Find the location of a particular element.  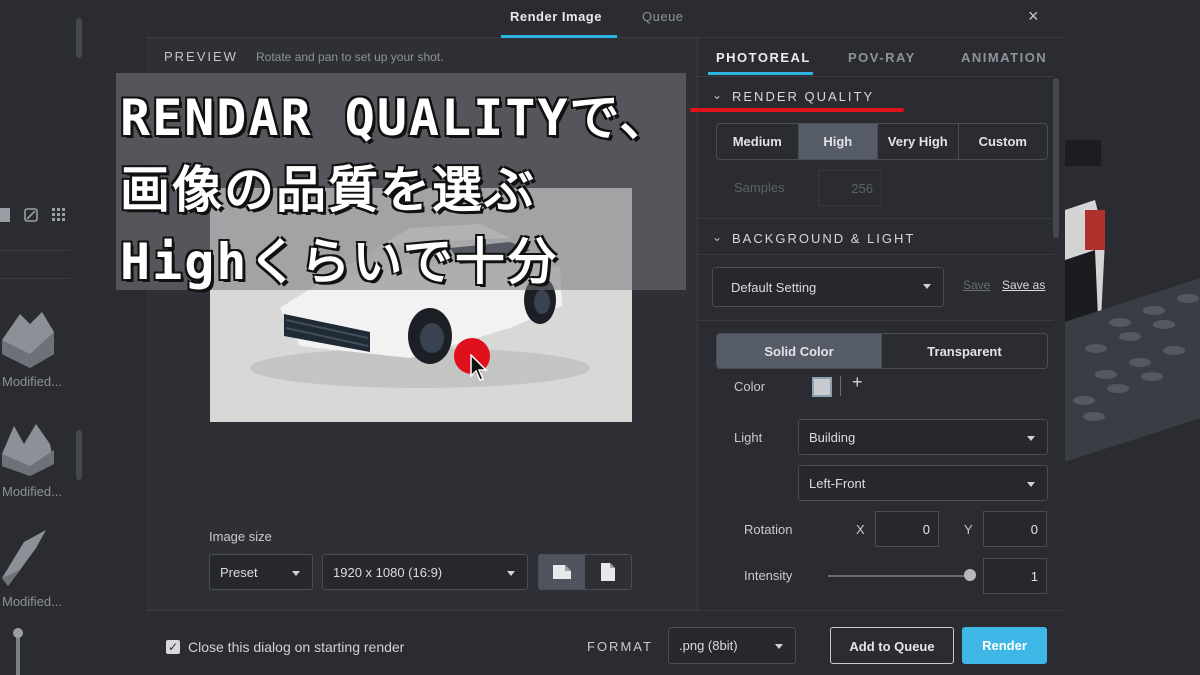

mouse-cursor-icon is located at coordinates (479, 367).